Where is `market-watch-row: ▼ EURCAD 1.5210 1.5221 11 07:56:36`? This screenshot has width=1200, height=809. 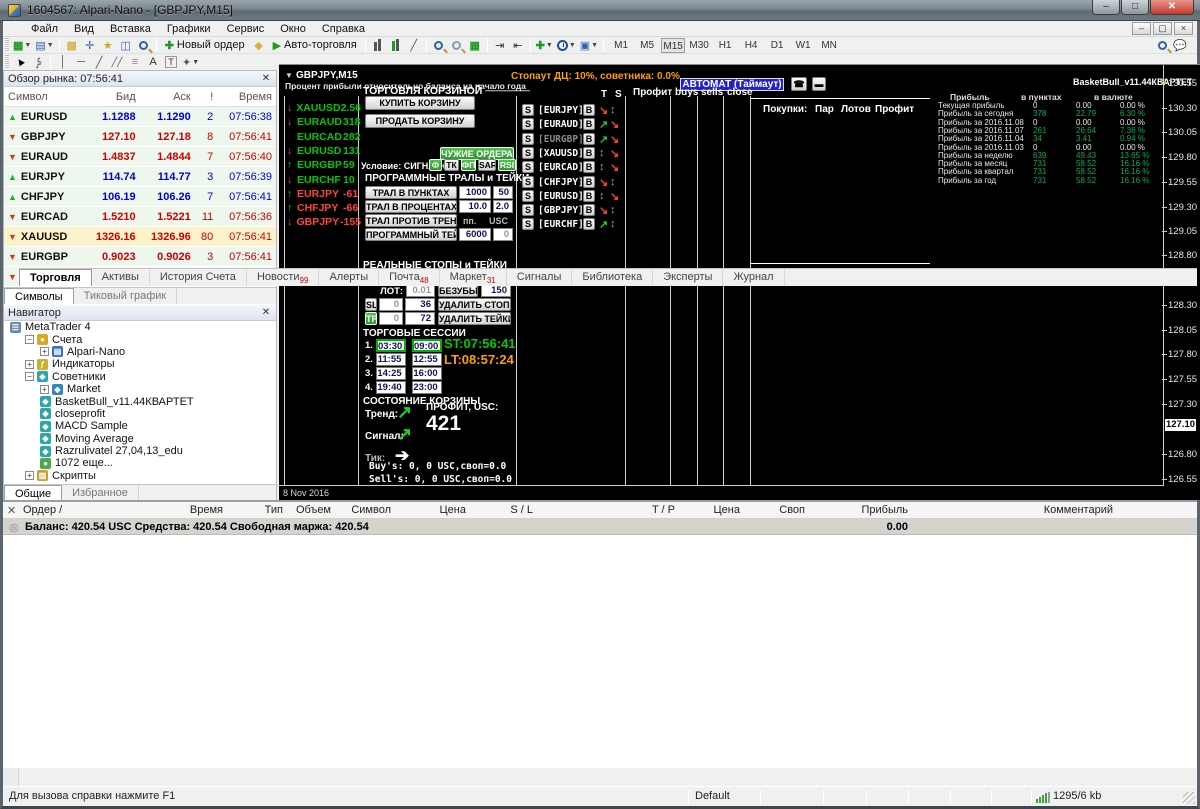 market-watch-row: ▼ EURCAD 1.5210 1.5221 11 07:56:36 is located at coordinates (140, 217).